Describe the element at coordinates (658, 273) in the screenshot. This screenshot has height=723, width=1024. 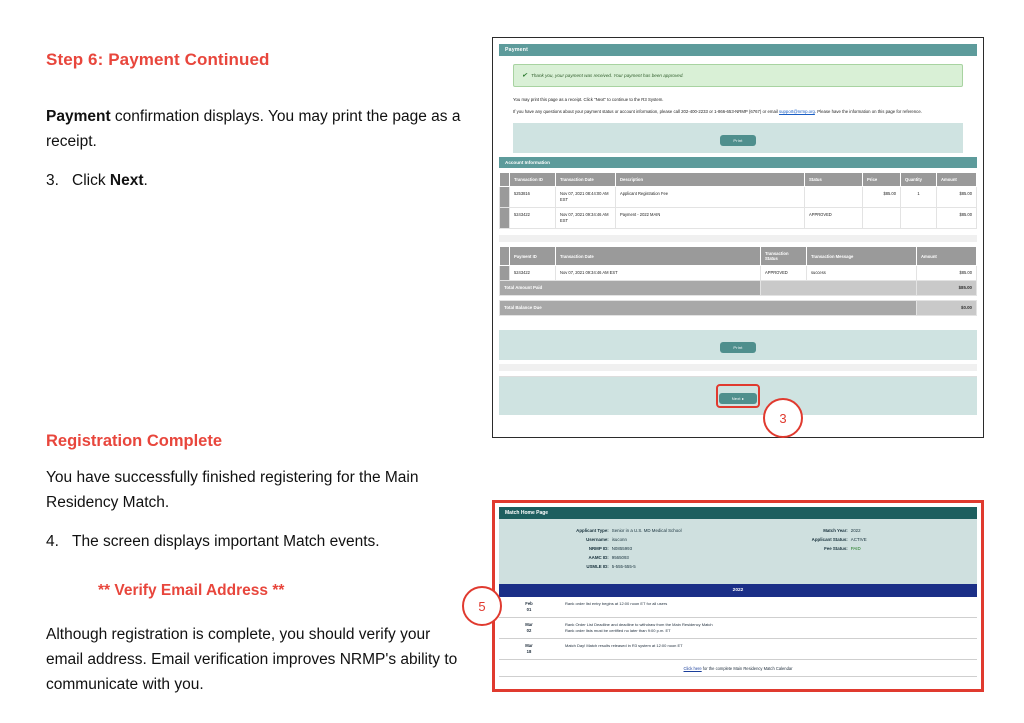
I see `cell-payment-date: Nov 07, 2021 09:34:46 AM EST` at that location.